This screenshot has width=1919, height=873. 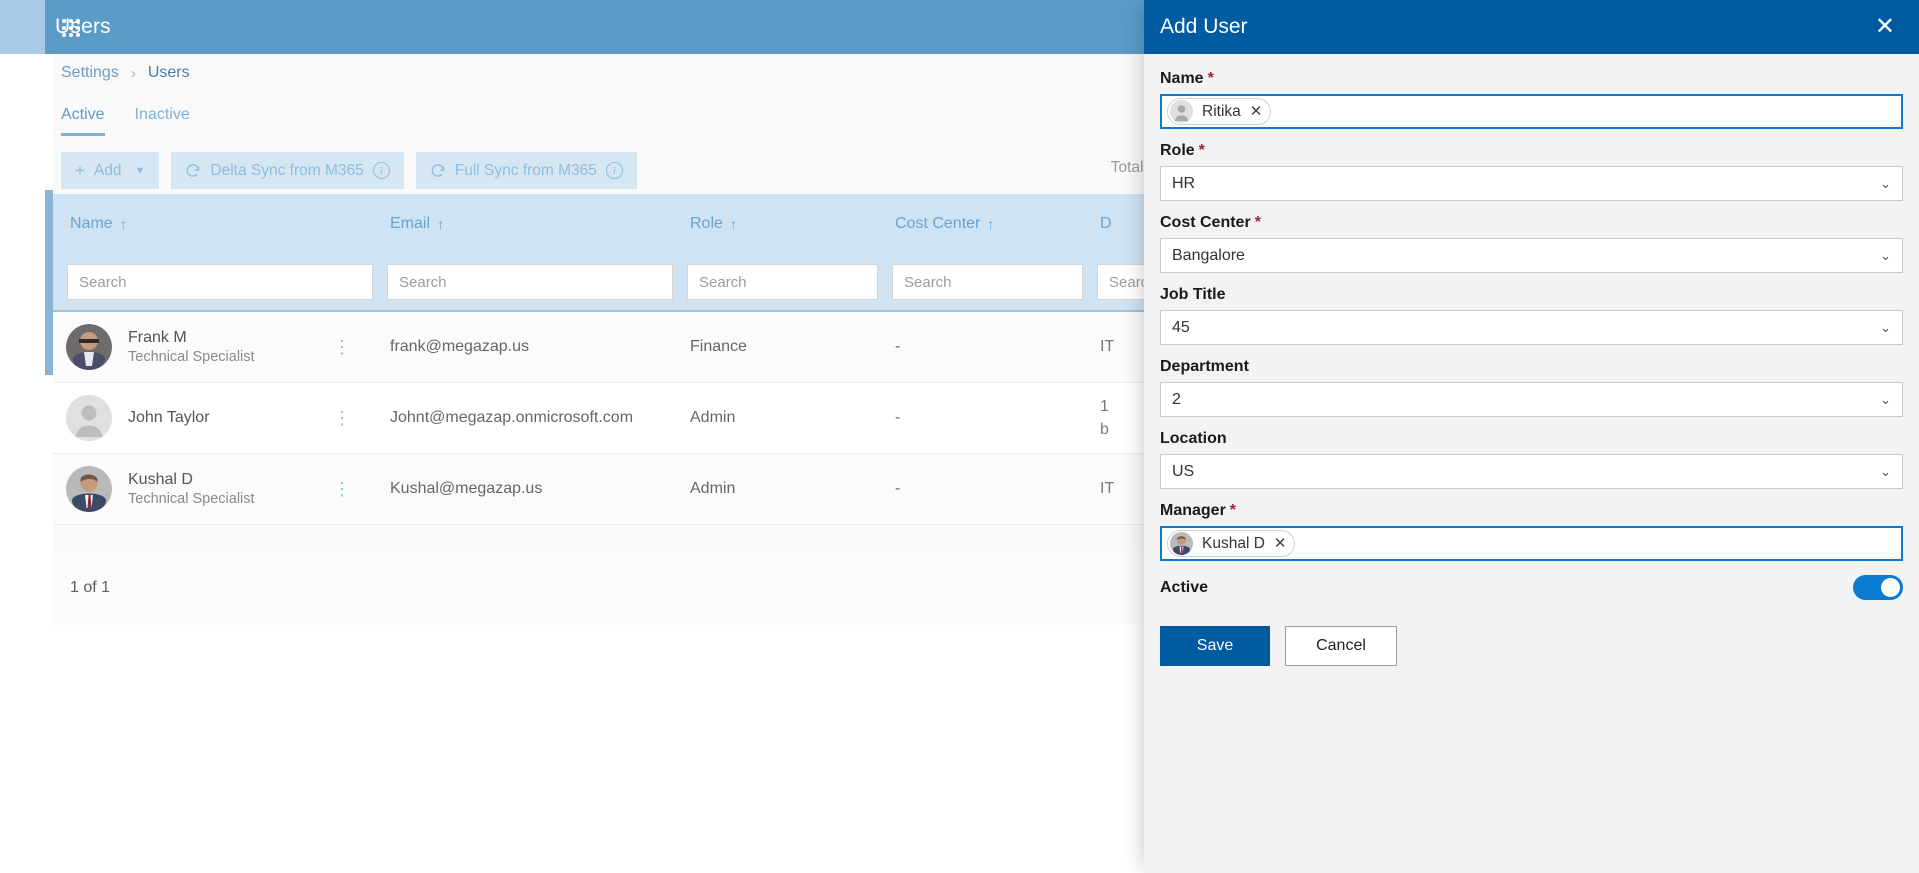 What do you see at coordinates (1531, 511) in the screenshot?
I see `field-label-manager: Manager *` at bounding box center [1531, 511].